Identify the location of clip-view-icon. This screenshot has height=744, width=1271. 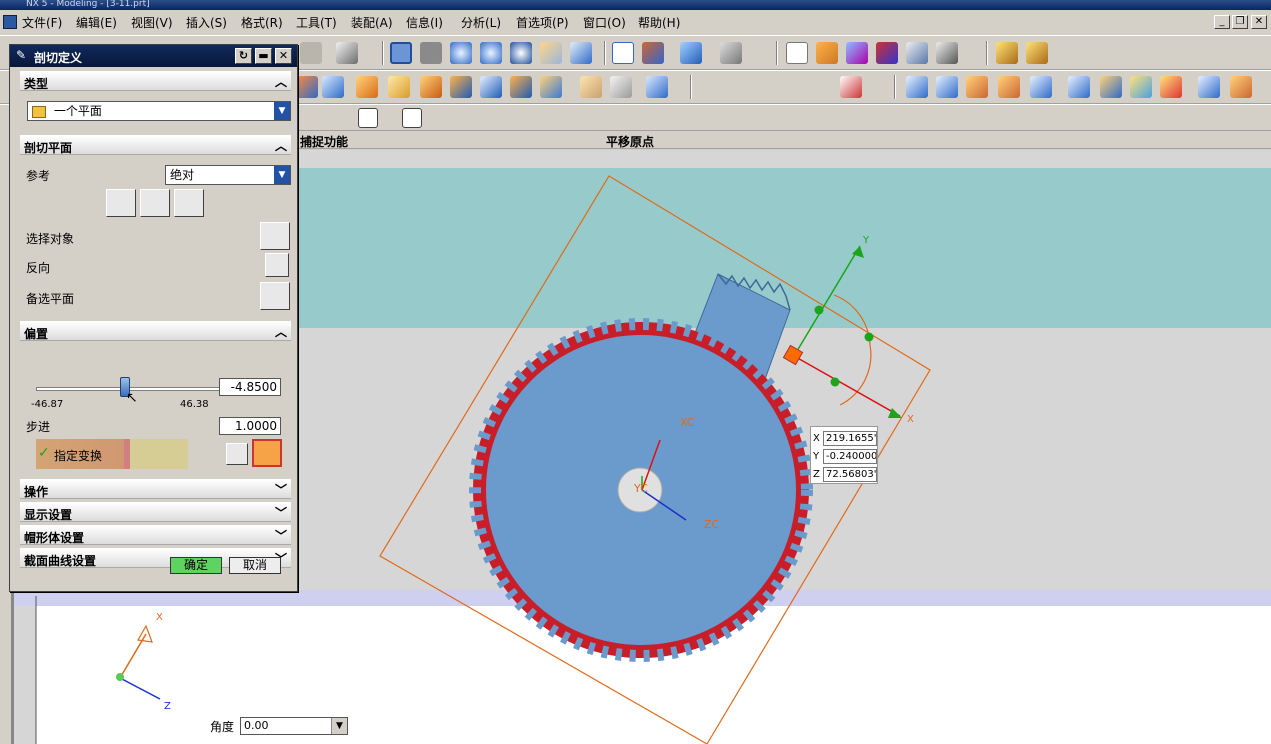
(623, 53).